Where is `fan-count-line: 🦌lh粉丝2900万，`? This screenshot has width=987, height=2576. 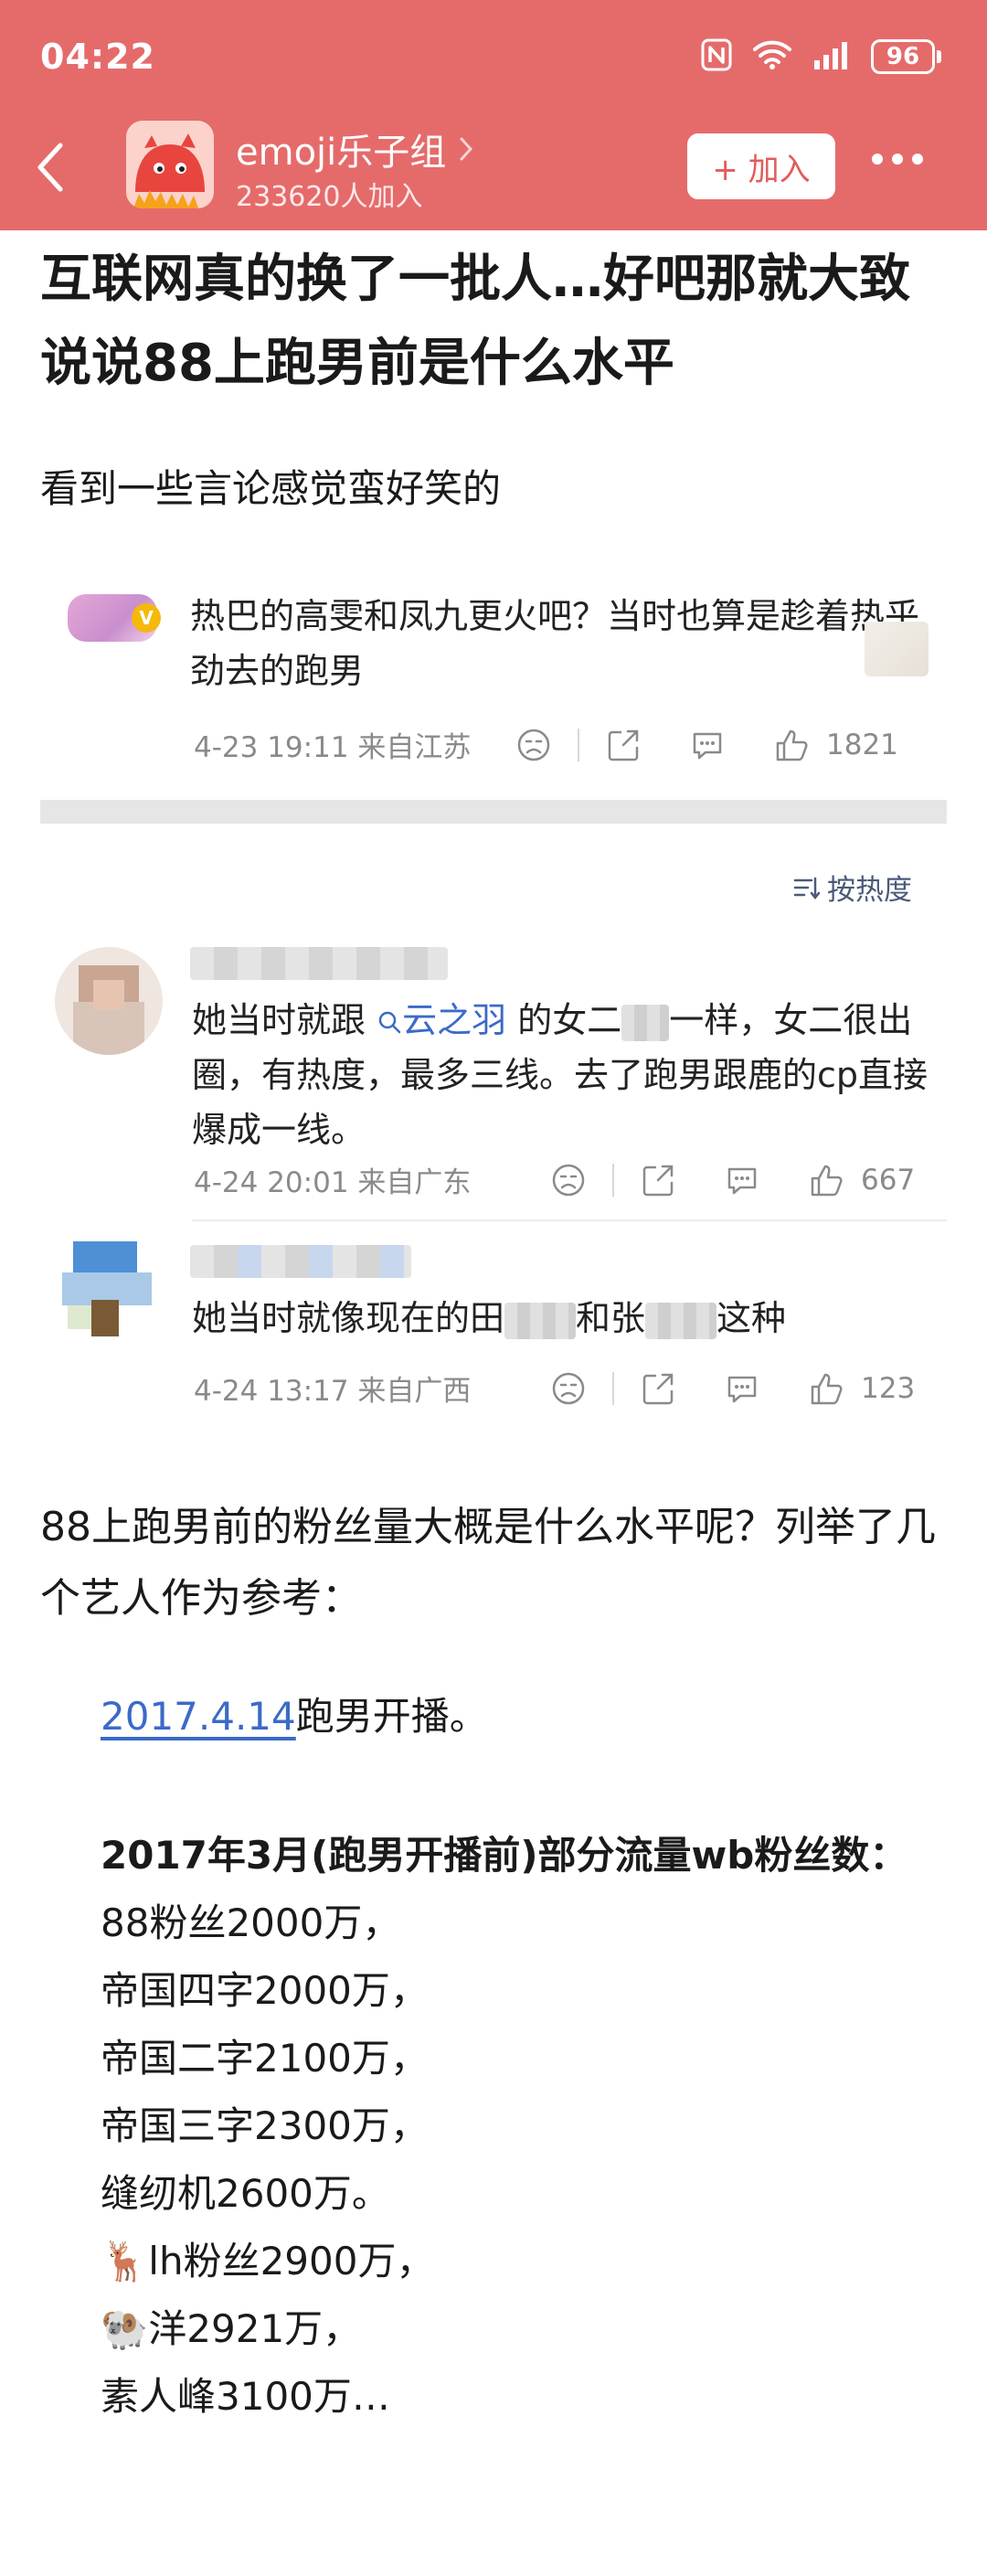 fan-count-line: 🦌lh粉丝2900万， is located at coordinates (268, 2261).